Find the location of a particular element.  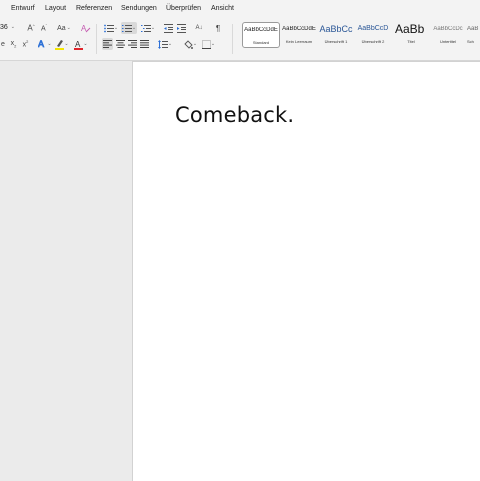

increase-indent-icon is located at coordinates (181, 28).